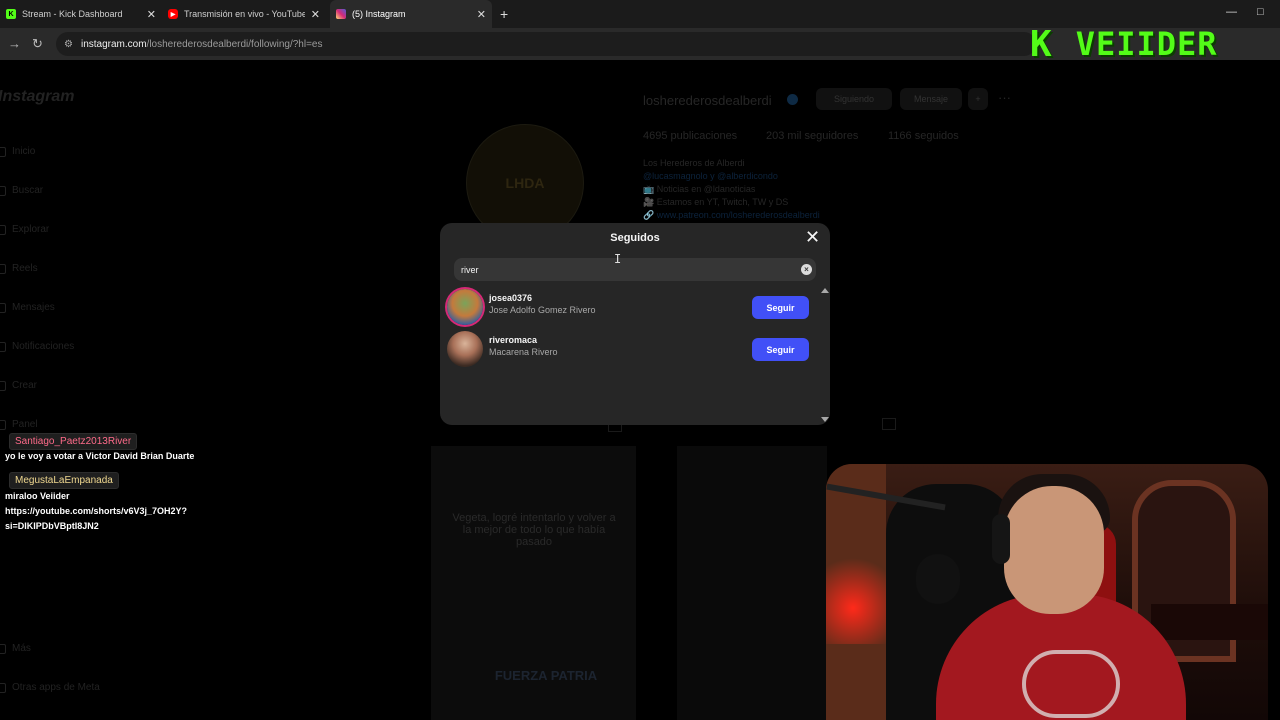 The image size is (1280, 720). I want to click on posts-count: 4695 publicaciones, so click(690, 136).